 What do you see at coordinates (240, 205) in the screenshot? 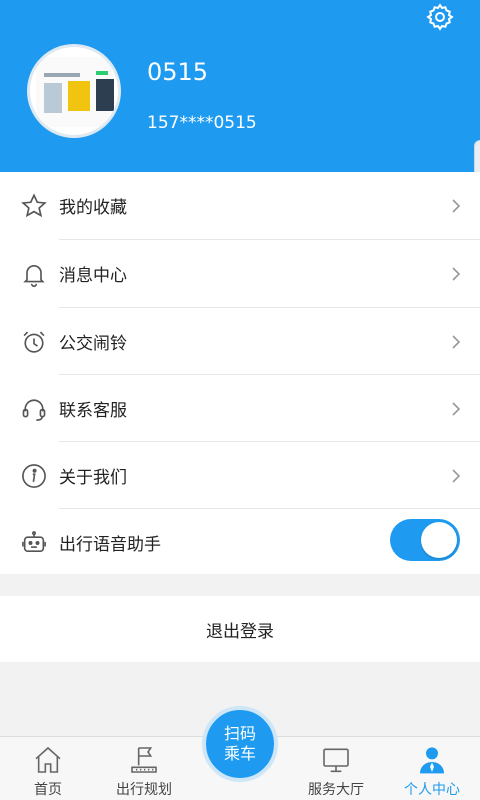
I see `menu-item-favorites: 我的收藏` at bounding box center [240, 205].